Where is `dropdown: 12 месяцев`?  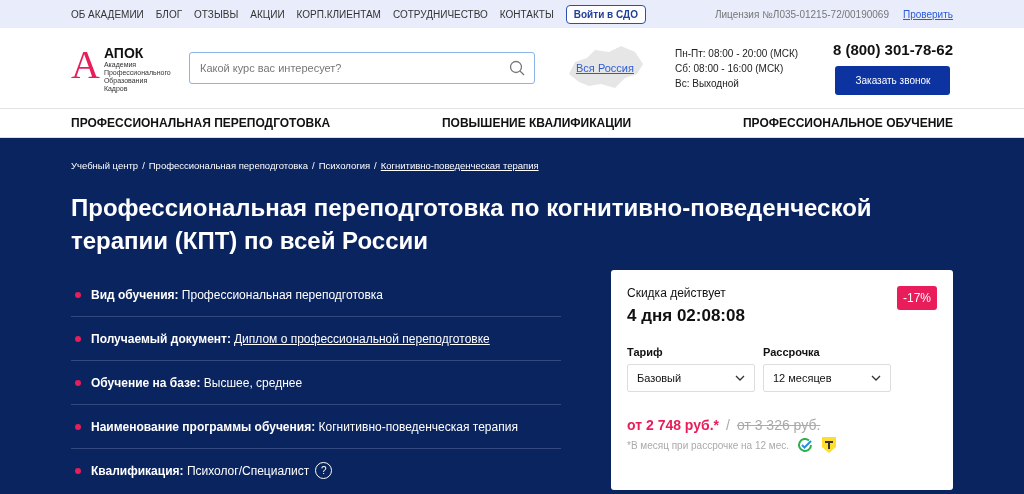
dropdown: 12 месяцев is located at coordinates (827, 378).